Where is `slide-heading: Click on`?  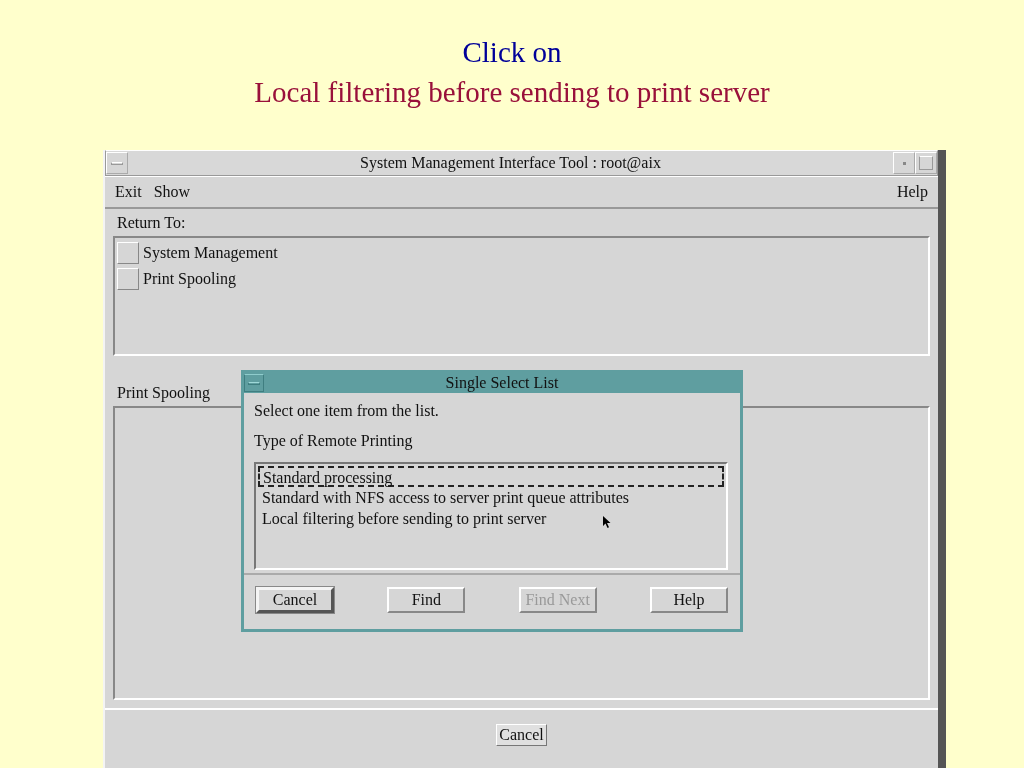
slide-heading: Click on is located at coordinates (512, 52).